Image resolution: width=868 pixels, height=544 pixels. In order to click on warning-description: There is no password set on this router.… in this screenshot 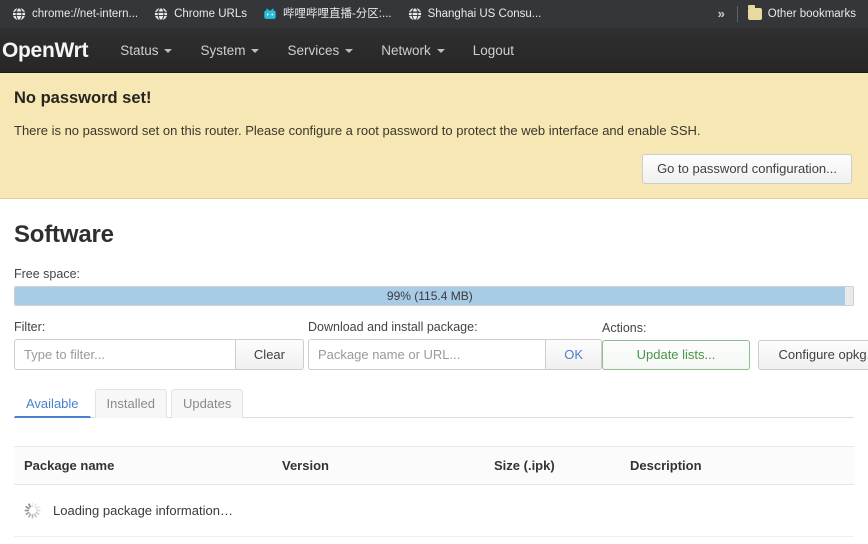, I will do `click(357, 130)`.